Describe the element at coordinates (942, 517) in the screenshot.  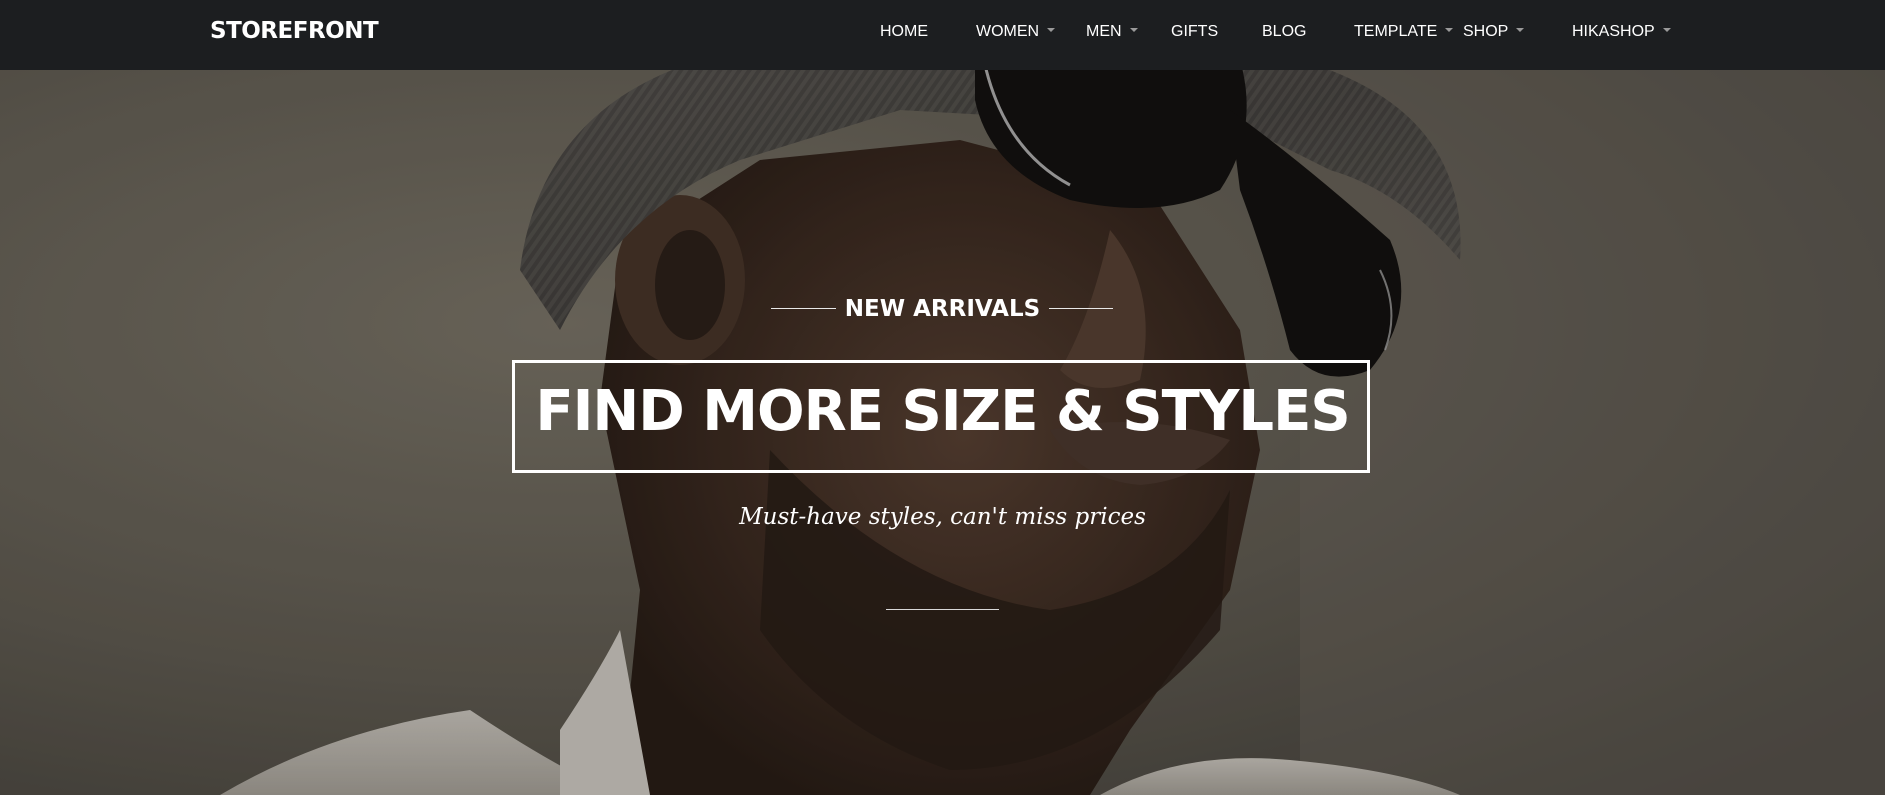
I see `hero-subline: Must-have styles, can't miss prices` at that location.